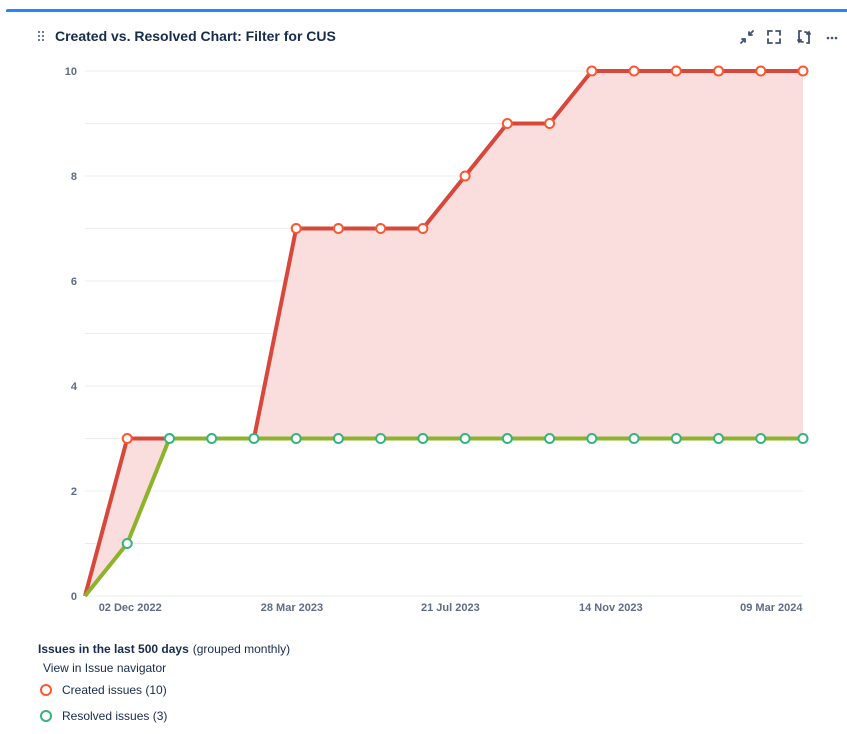 The image size is (847, 734). I want to click on x-tick-label: 14 Nov 2023, so click(611, 608).